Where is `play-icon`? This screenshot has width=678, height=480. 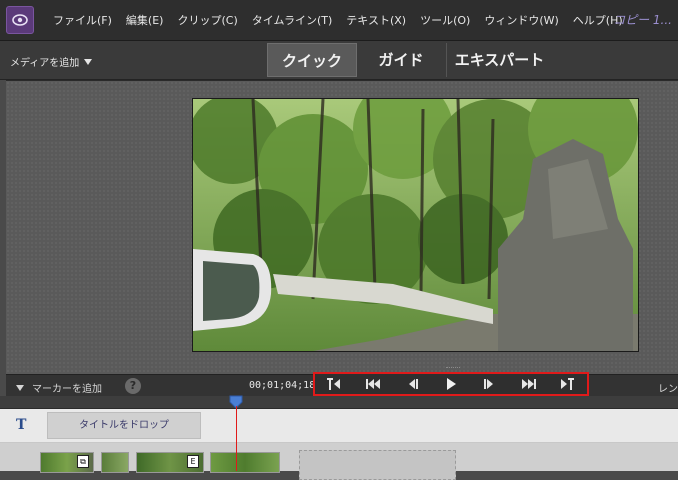 play-icon is located at coordinates (451, 384).